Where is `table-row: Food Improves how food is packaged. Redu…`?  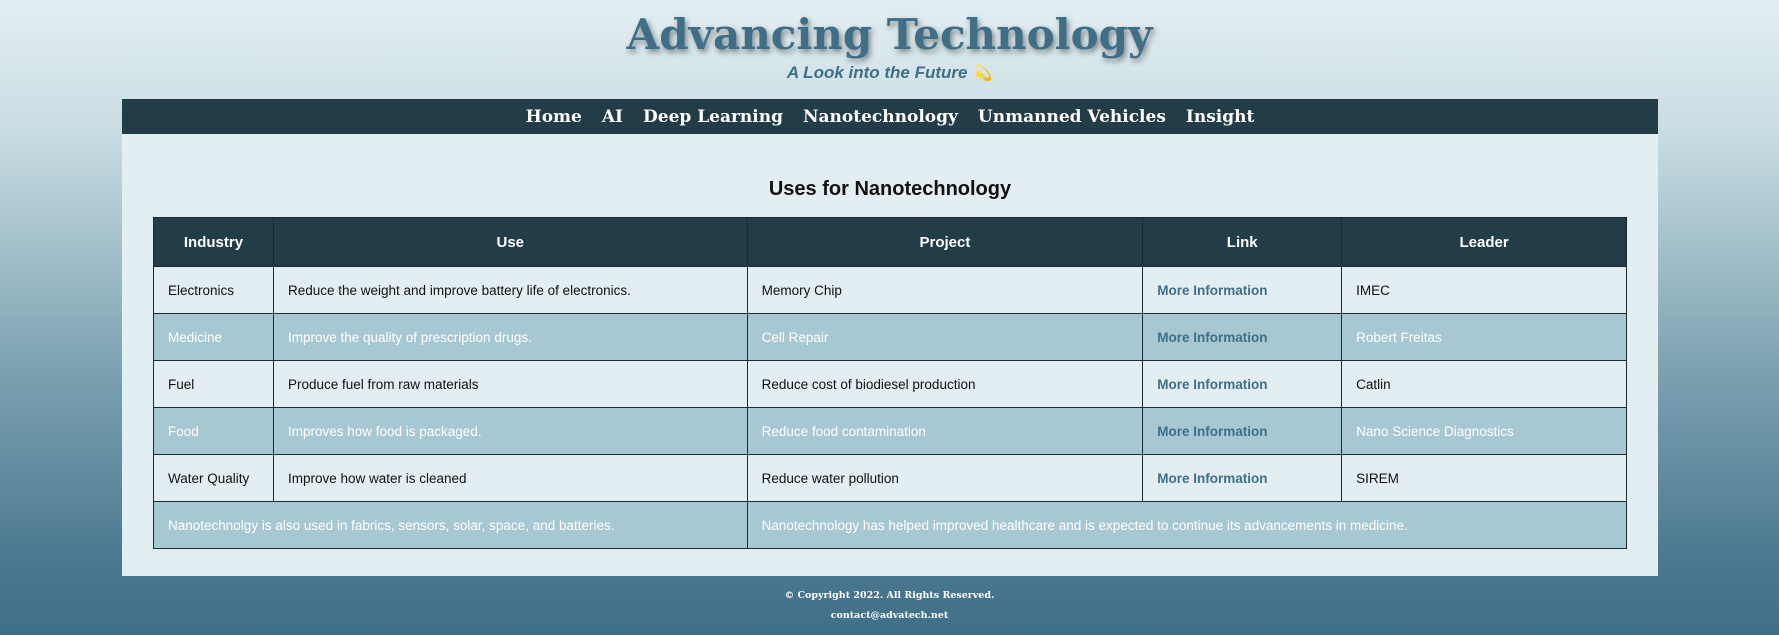
table-row: Food Improves how food is packaged. Redu… is located at coordinates (890, 431).